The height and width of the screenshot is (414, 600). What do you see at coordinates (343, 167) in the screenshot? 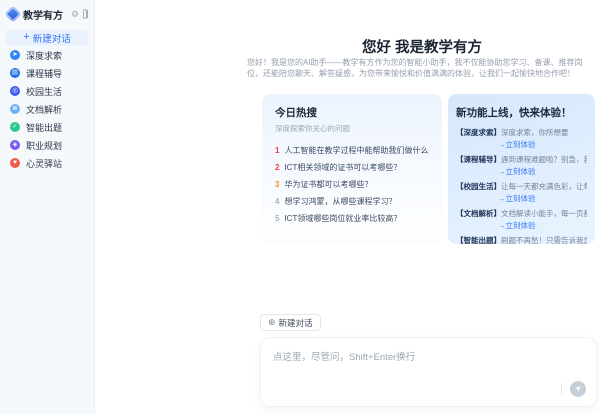
I see `hot-item-text: ICT相关领域的证书可以考哪些？` at bounding box center [343, 167].